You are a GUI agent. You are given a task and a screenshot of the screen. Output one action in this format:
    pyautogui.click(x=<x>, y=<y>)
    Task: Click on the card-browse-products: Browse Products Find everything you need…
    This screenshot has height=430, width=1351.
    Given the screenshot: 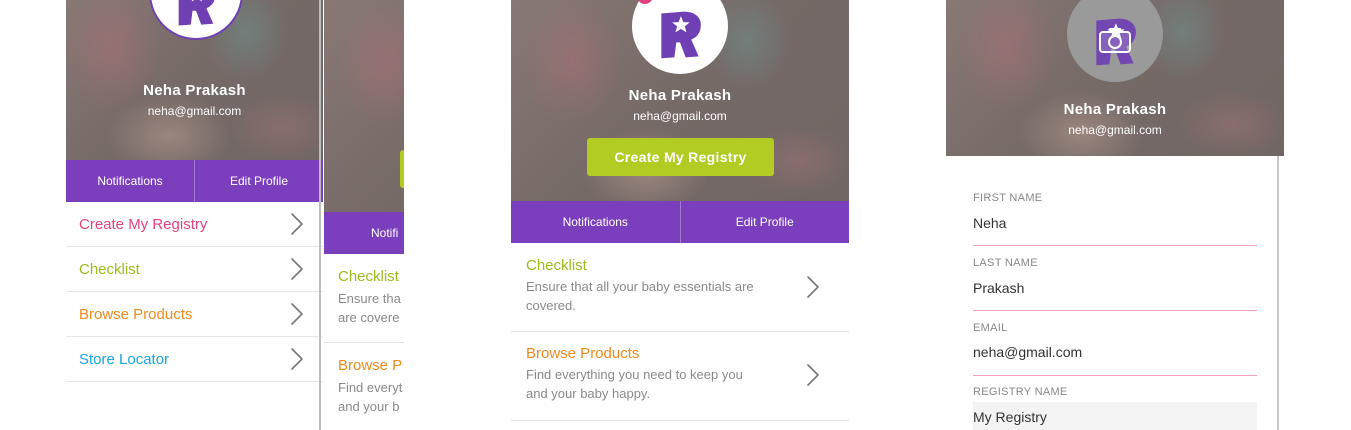 What is the action you would take?
    pyautogui.click(x=680, y=376)
    